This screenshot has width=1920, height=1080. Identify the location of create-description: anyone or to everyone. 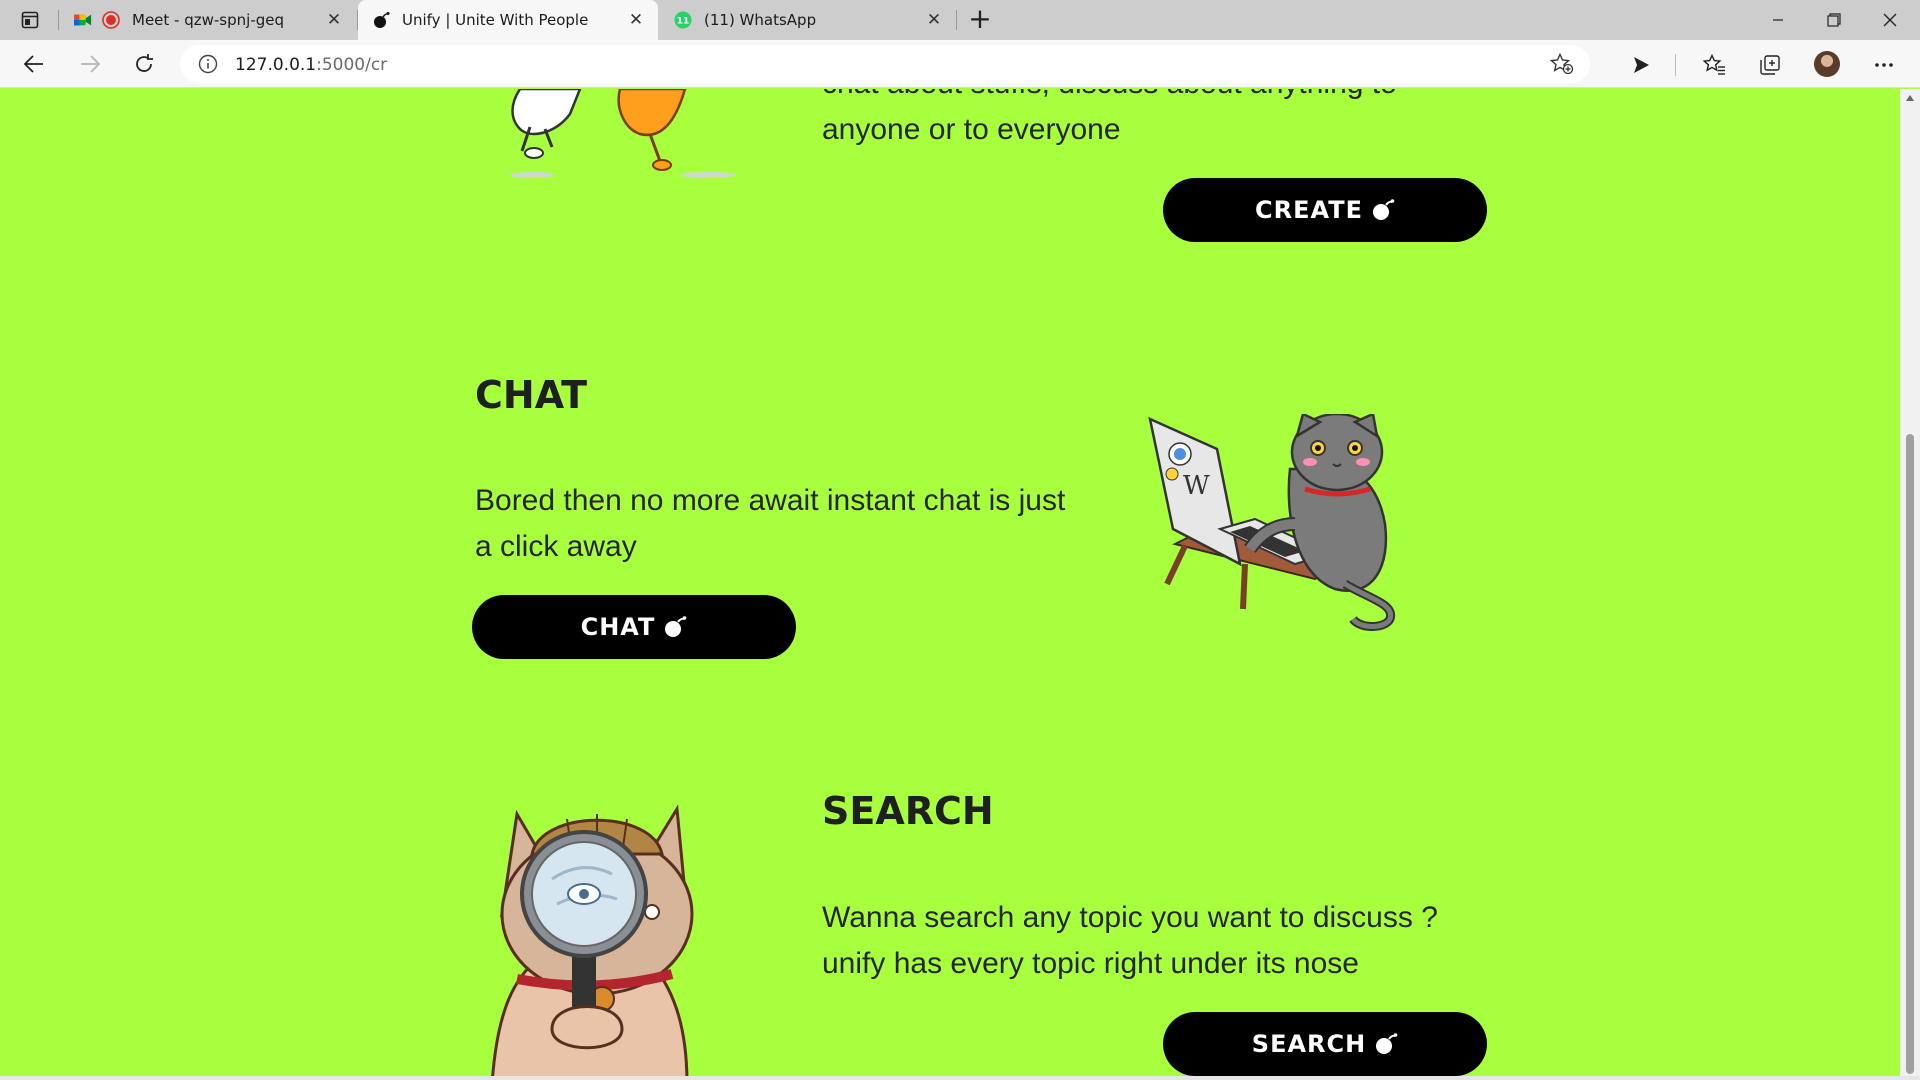
(971, 129).